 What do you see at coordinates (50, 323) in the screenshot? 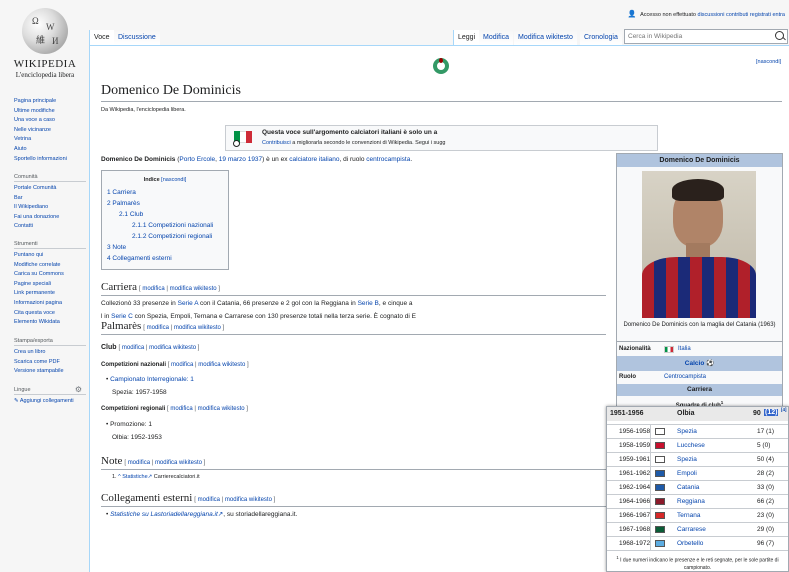
I see `sidebar-item-wikidata: Elemento Wikidata` at bounding box center [50, 323].